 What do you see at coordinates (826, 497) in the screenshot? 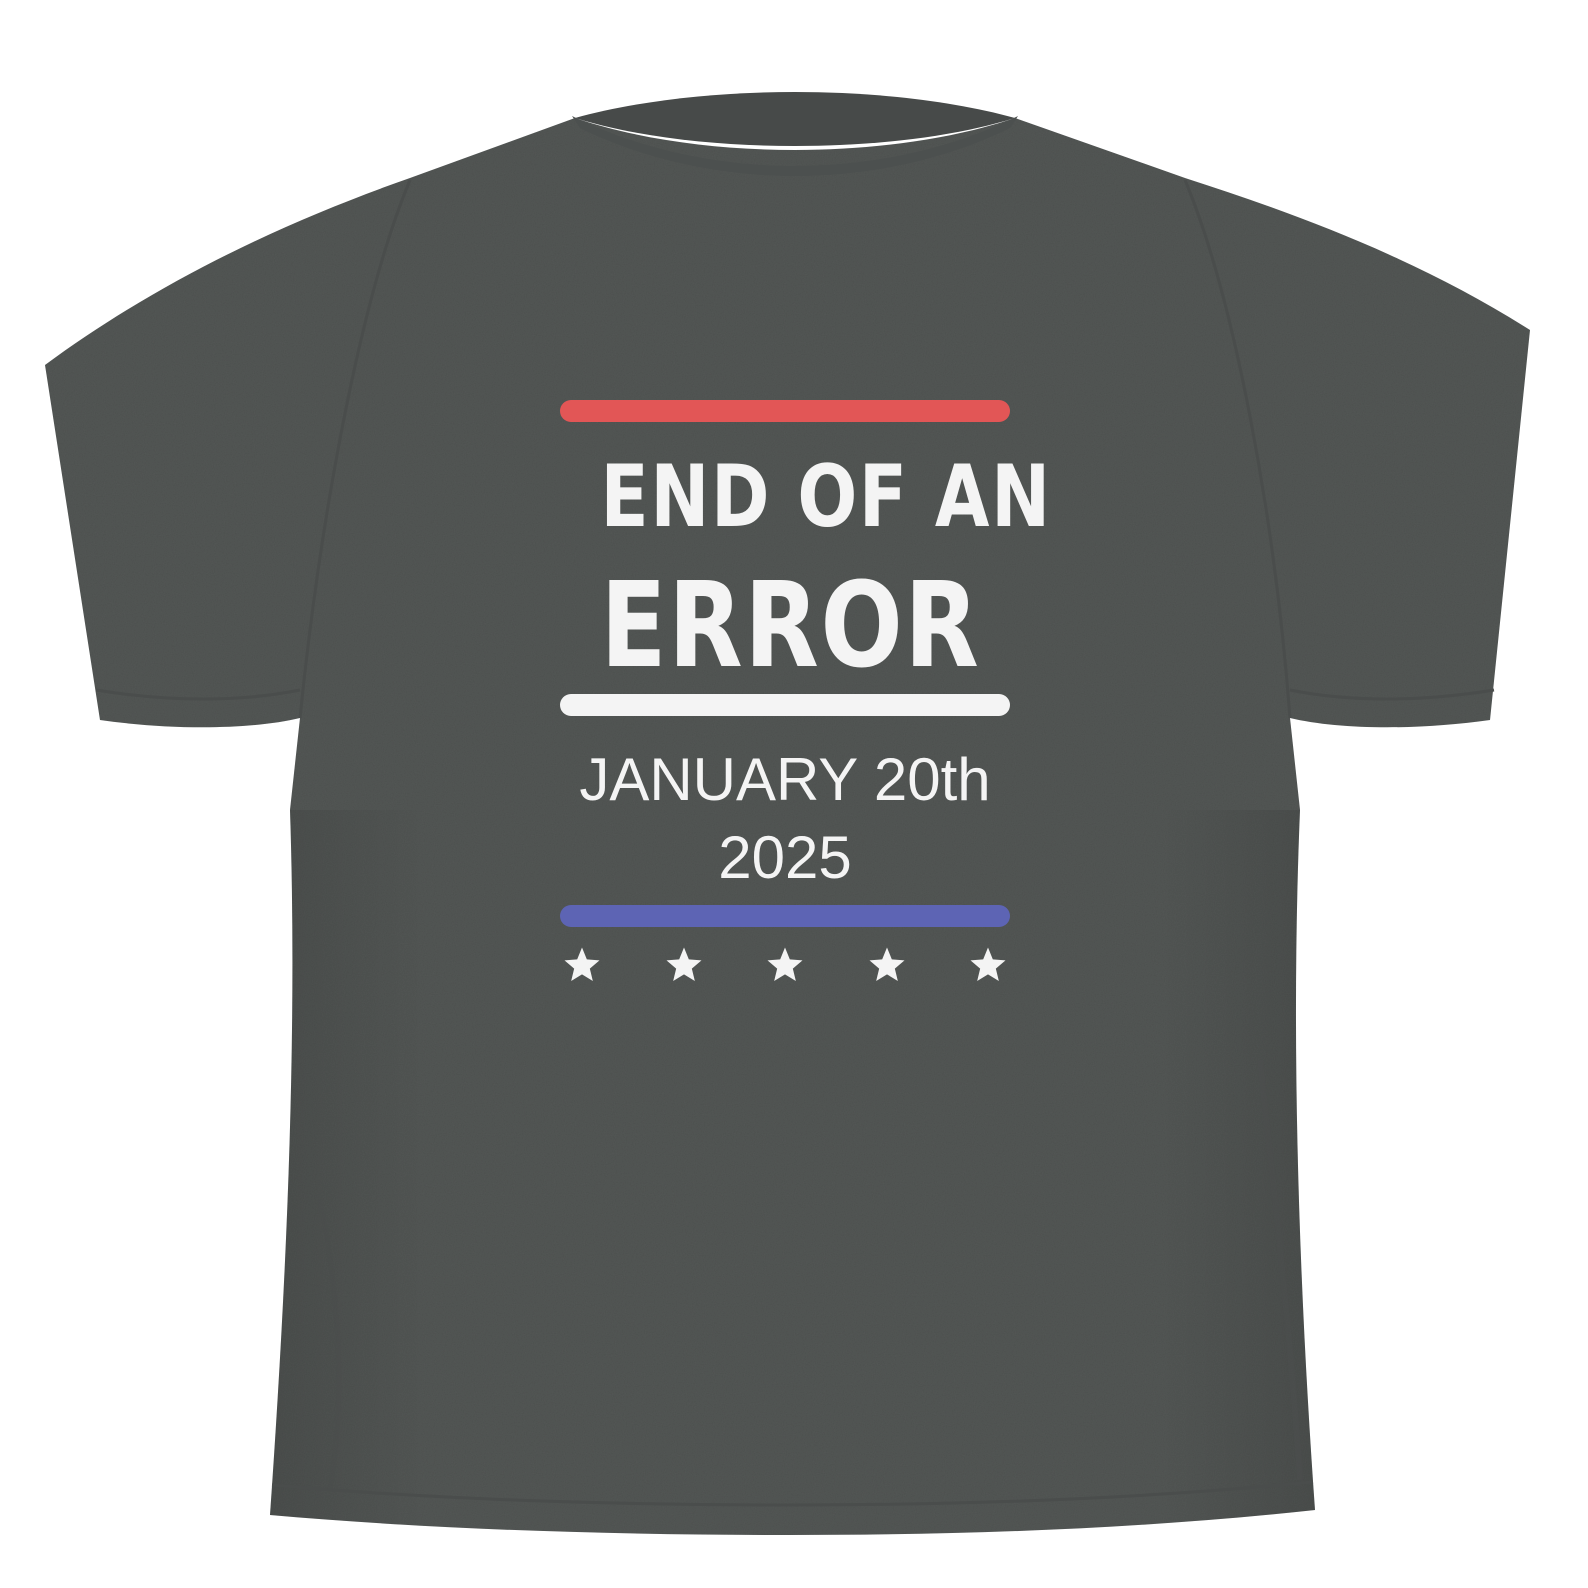
I see `headline-line-1: END OF AN` at bounding box center [826, 497].